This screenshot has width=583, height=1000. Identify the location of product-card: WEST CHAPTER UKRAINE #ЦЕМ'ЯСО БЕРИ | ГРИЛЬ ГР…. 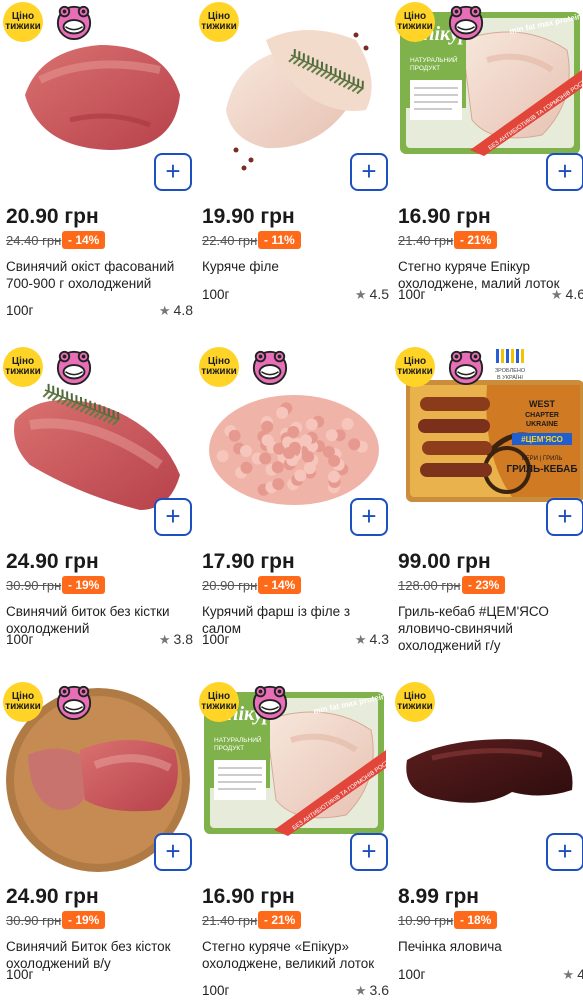
(487, 515).